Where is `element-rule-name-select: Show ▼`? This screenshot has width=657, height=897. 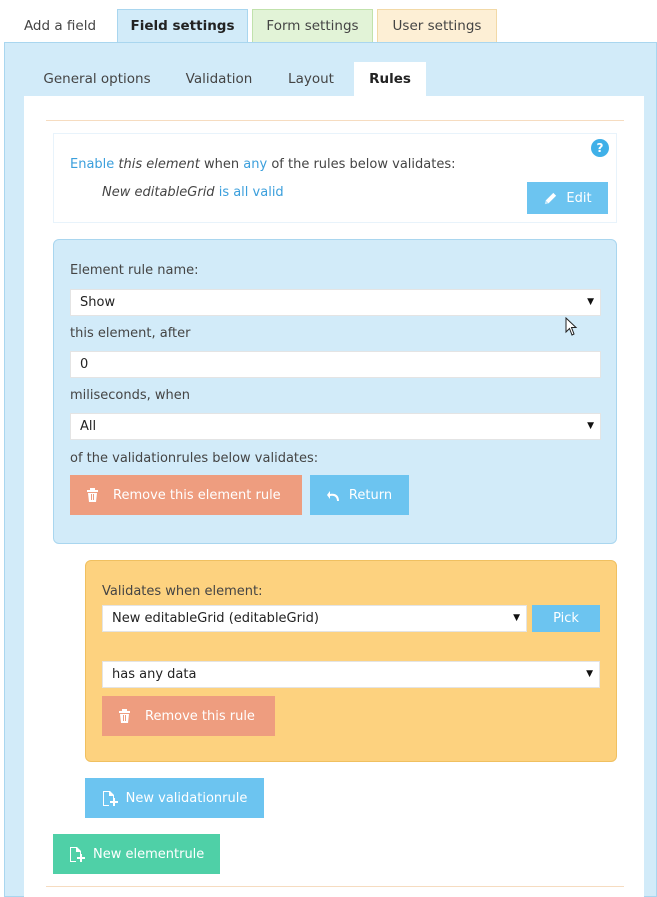
element-rule-name-select: Show ▼ is located at coordinates (335, 302).